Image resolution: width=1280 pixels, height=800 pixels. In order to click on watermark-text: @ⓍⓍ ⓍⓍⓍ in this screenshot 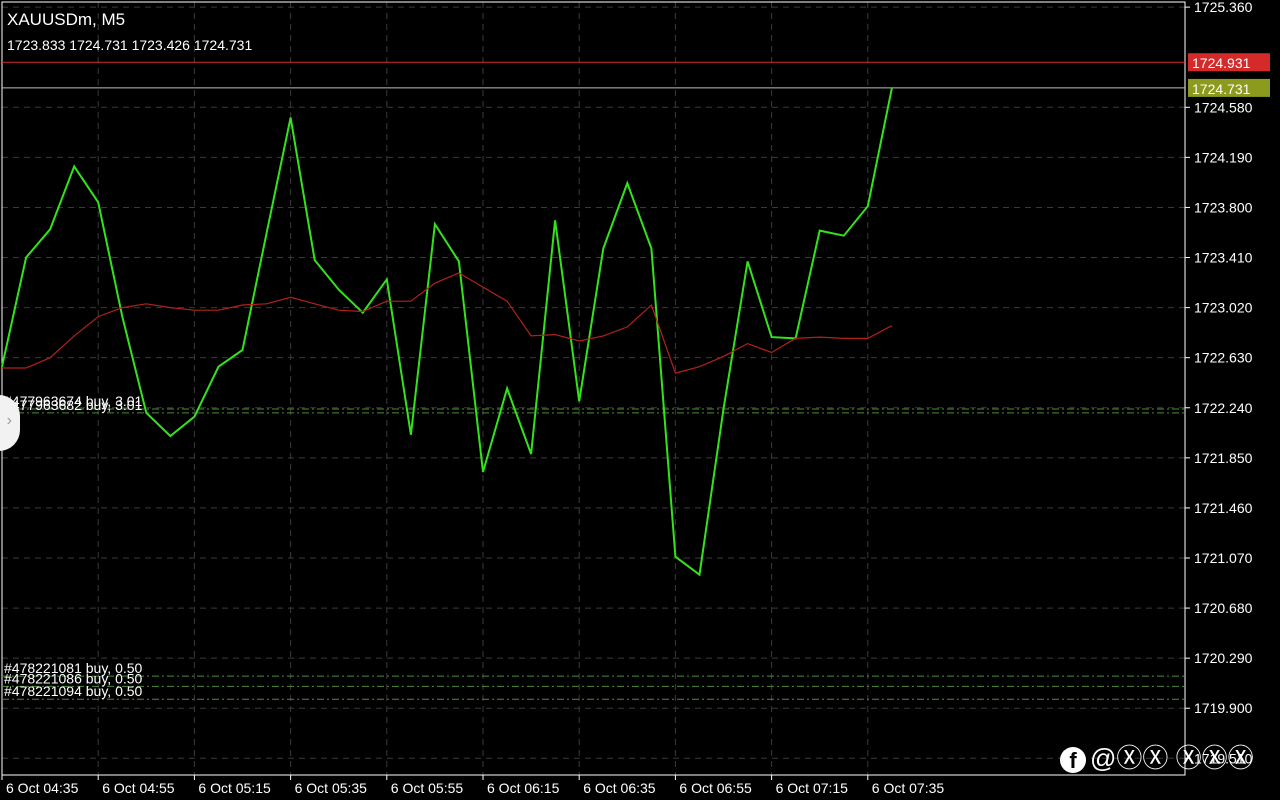, I will do `click(1172, 758)`.